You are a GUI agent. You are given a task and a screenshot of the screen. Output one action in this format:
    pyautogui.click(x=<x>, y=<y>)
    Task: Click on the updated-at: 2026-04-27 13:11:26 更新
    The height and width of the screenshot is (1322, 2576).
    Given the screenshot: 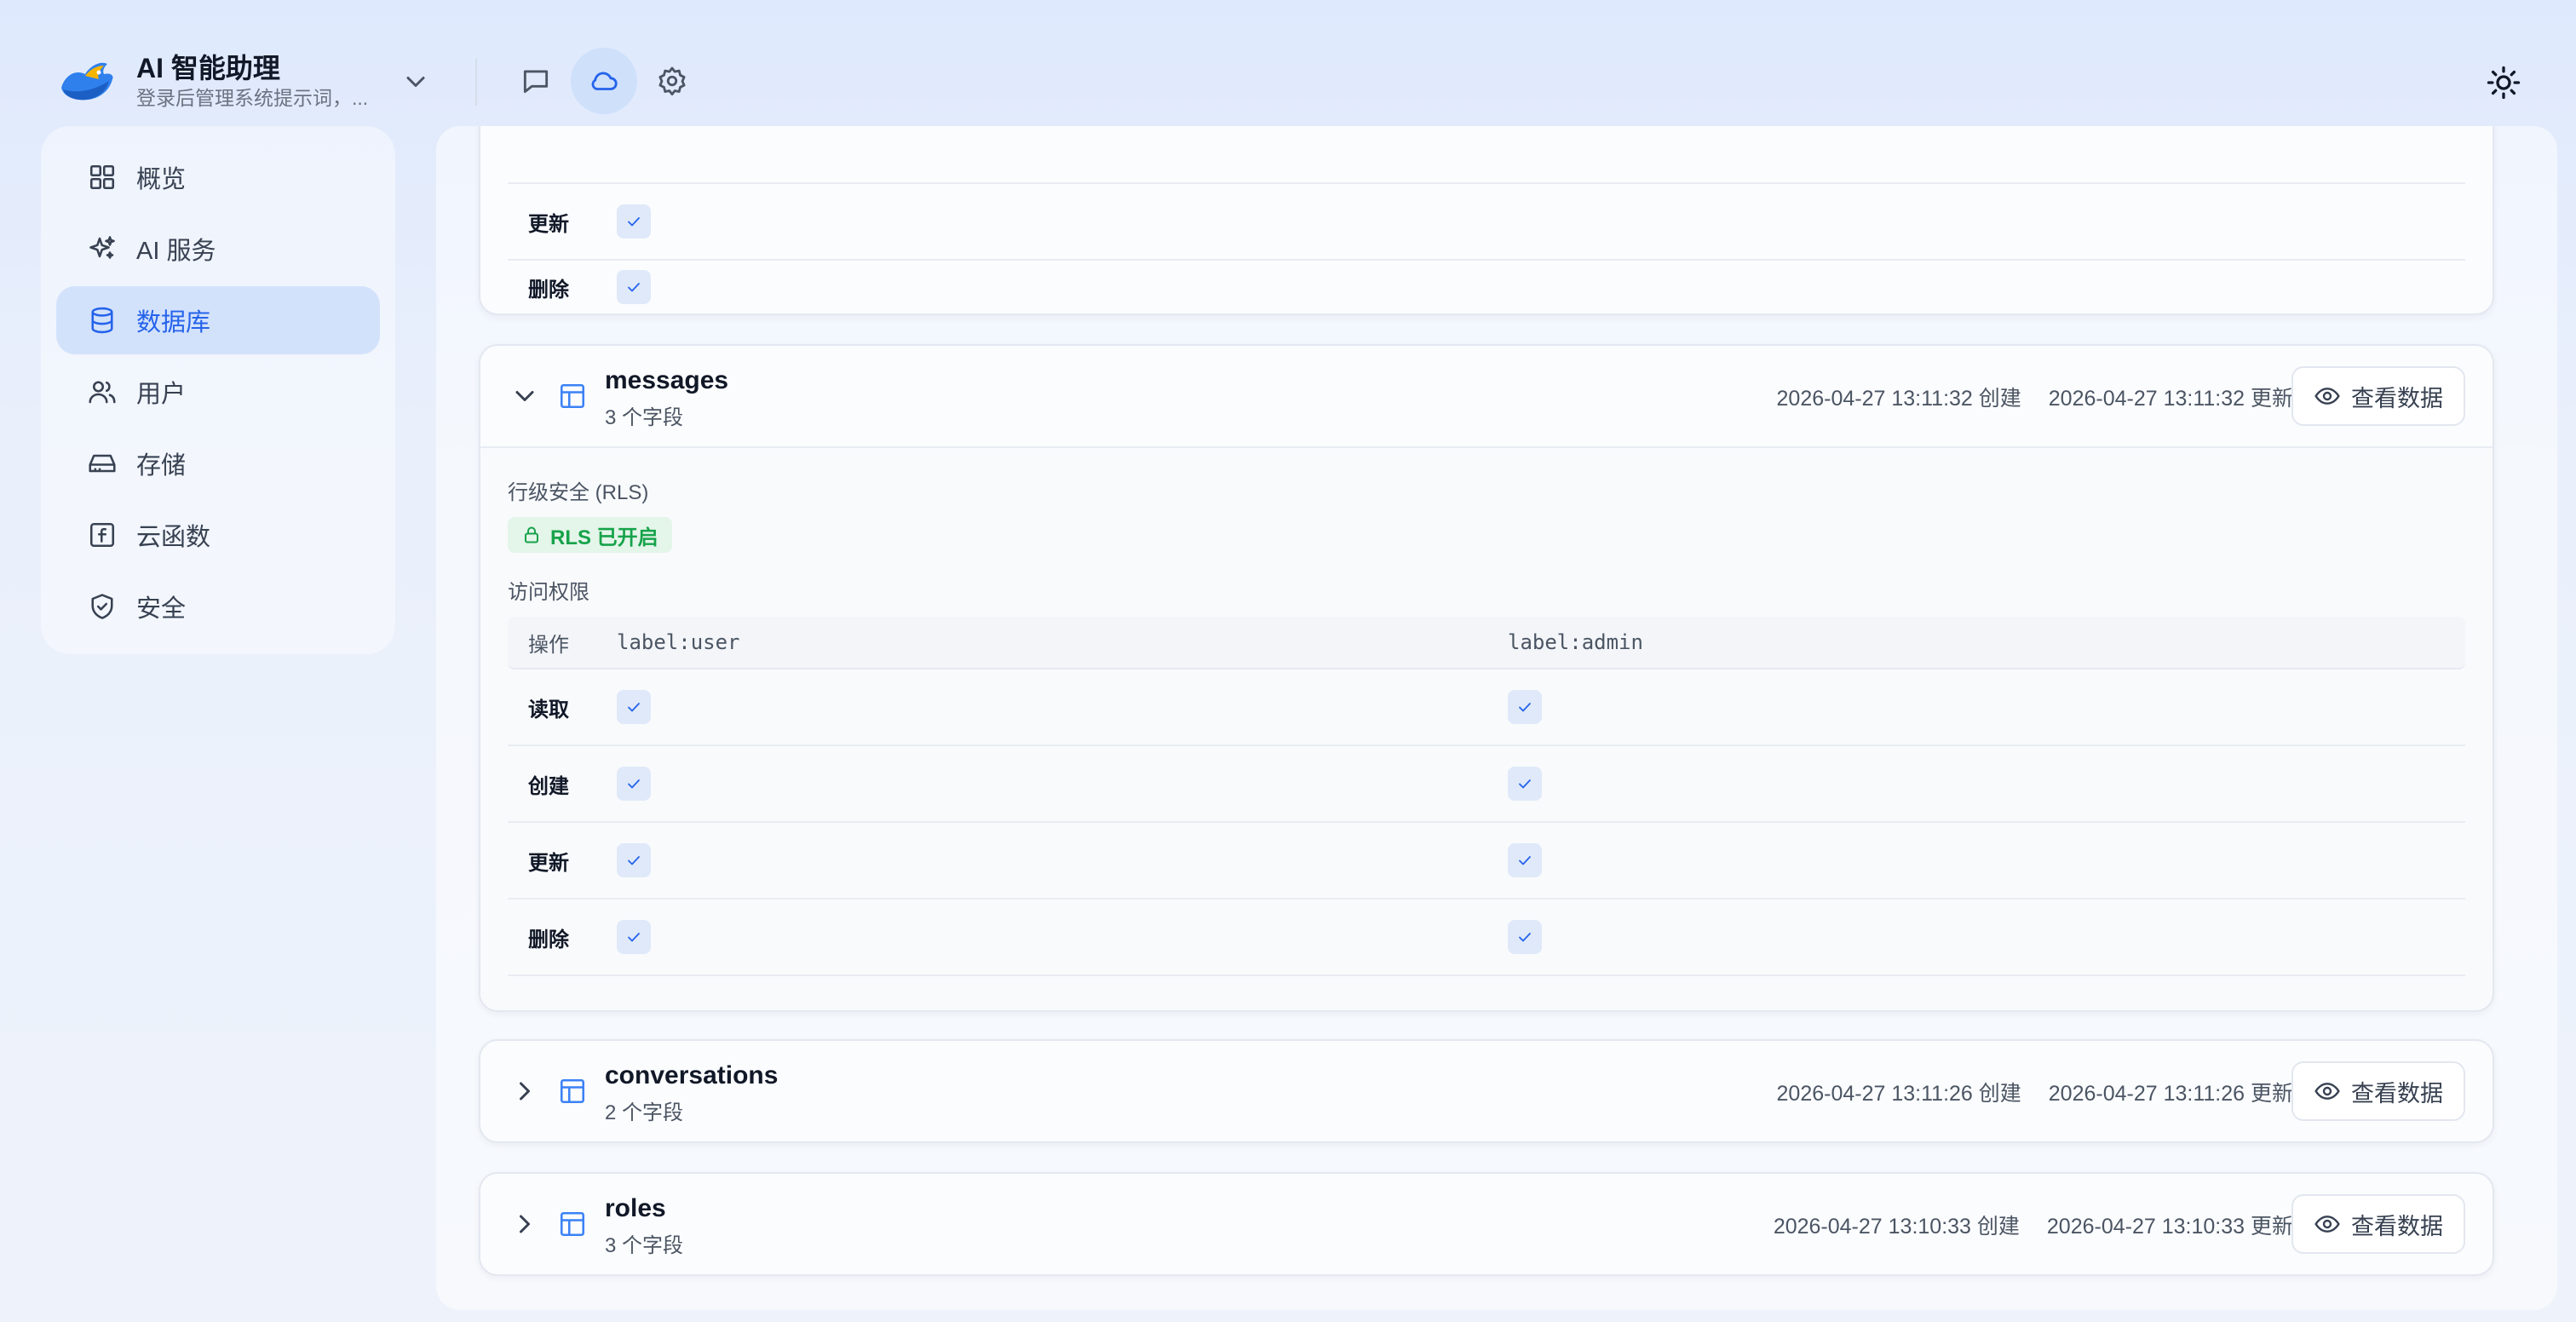 What is the action you would take?
    pyautogui.click(x=2171, y=1094)
    